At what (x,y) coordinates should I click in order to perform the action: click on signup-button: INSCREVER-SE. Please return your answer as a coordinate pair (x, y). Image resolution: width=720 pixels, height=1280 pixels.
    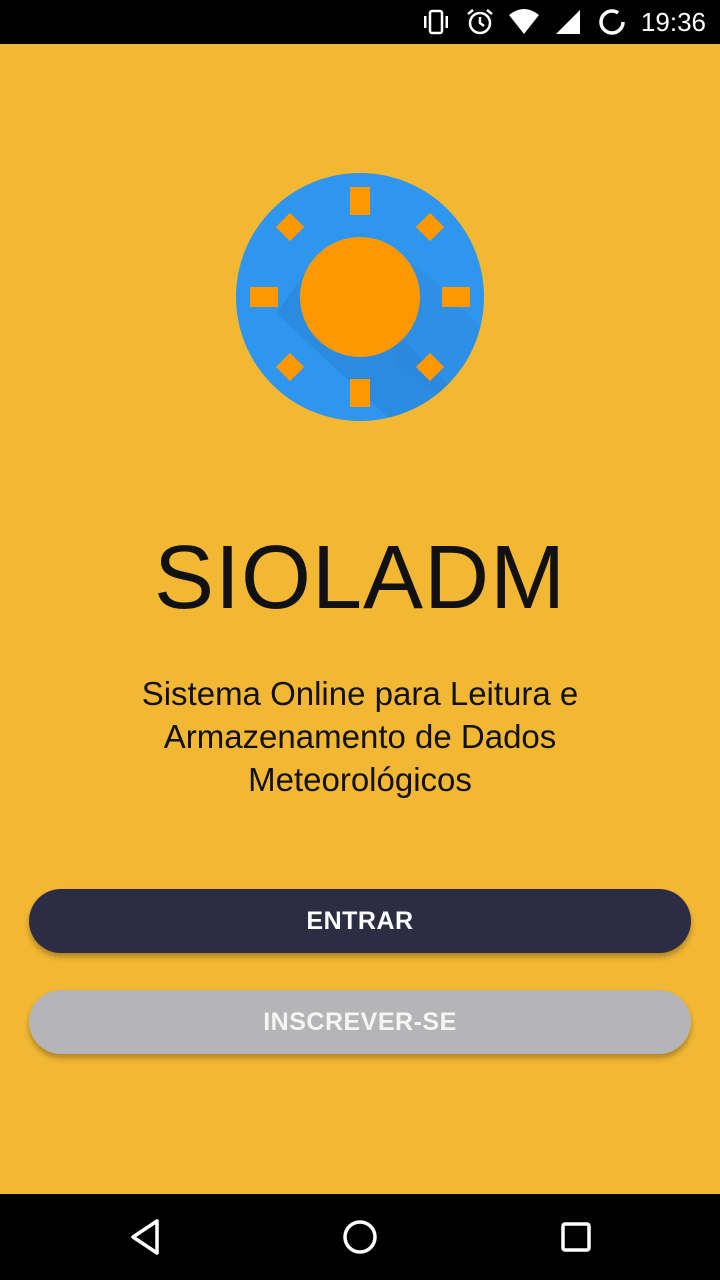
    Looking at the image, I should click on (360, 1022).